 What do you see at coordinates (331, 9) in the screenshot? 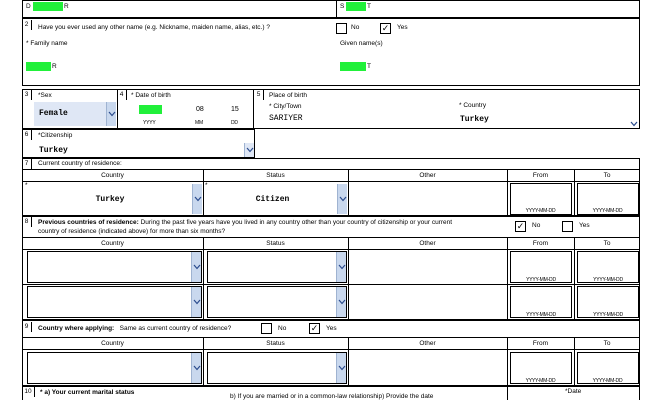
I see `row-names-top` at bounding box center [331, 9].